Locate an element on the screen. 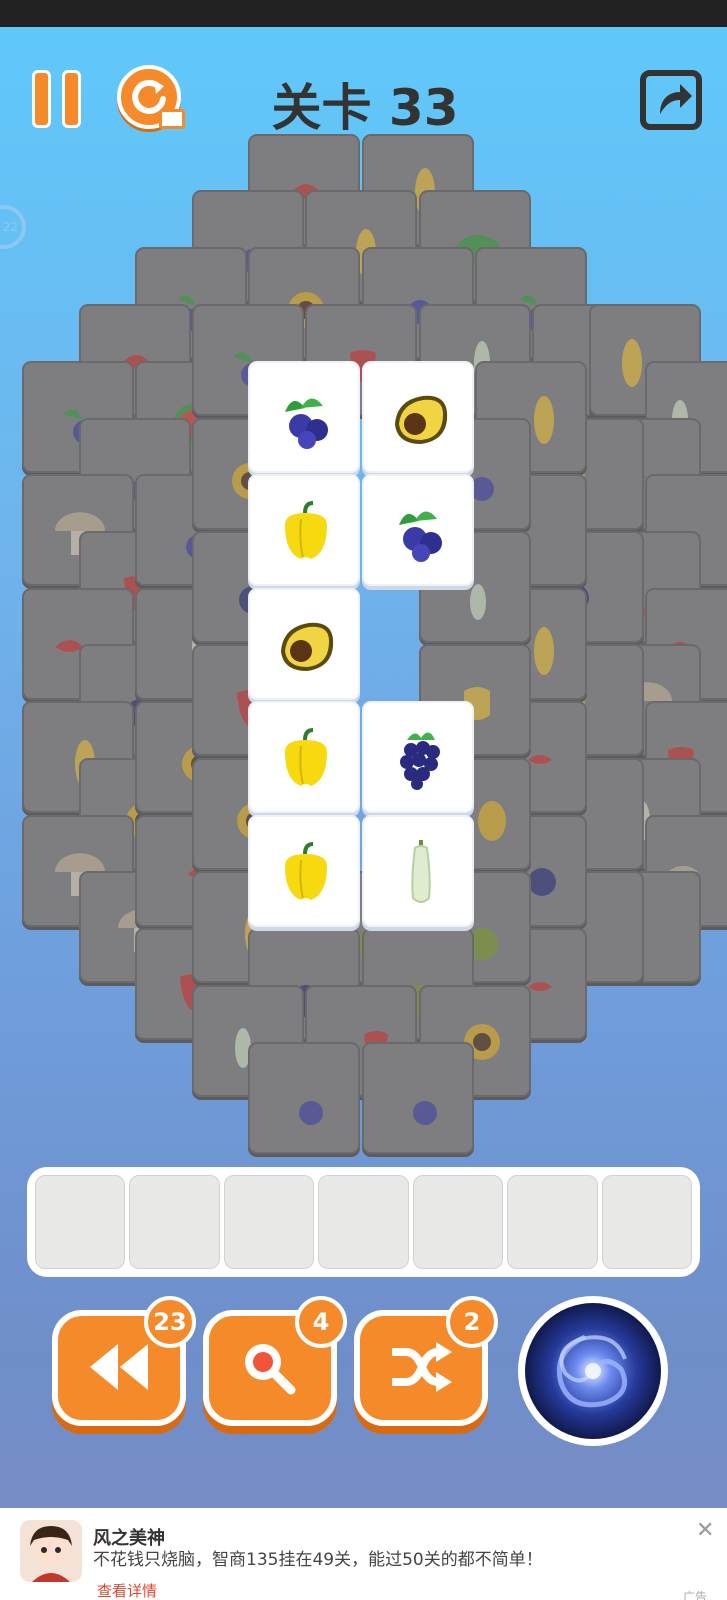 The width and height of the screenshot is (727, 1600). zucchini-icon is located at coordinates (421, 871).